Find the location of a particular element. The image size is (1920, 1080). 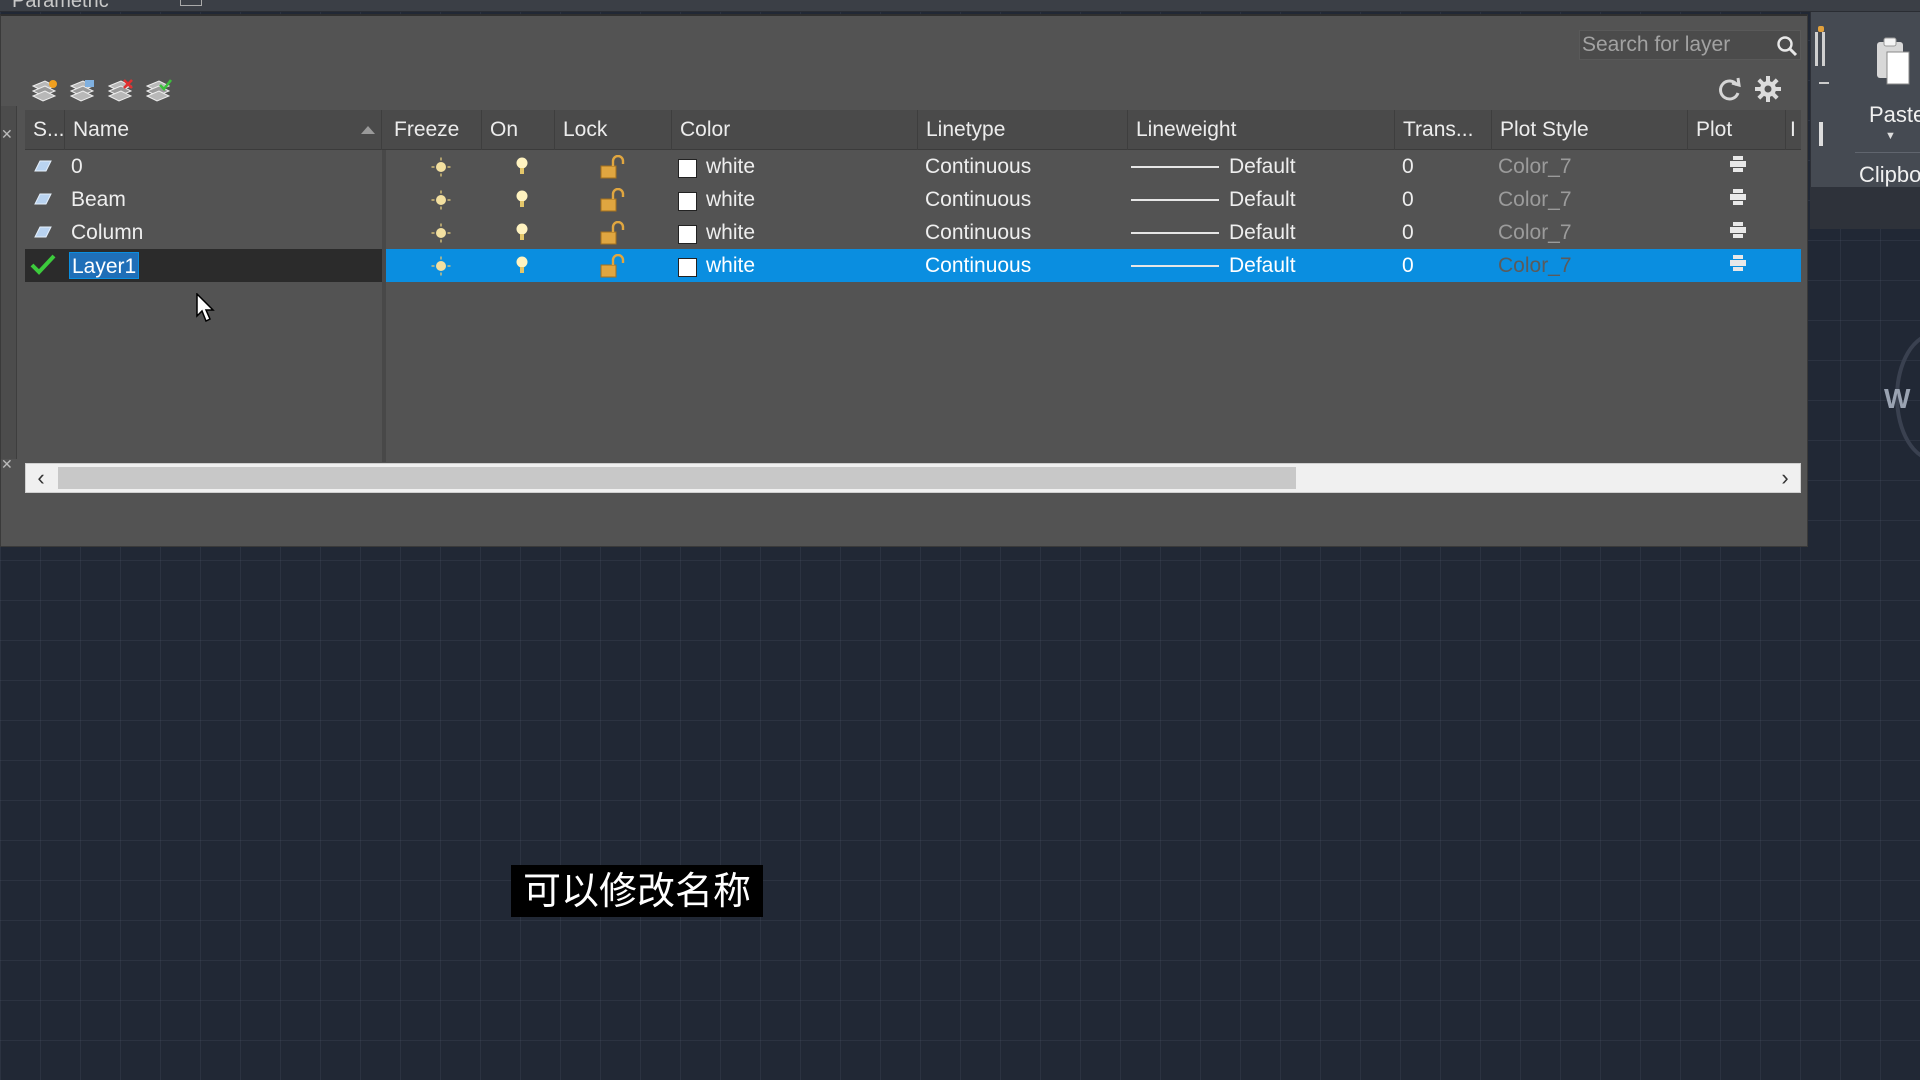

paste-button: Paste ▼ is located at coordinates (1890, 84).